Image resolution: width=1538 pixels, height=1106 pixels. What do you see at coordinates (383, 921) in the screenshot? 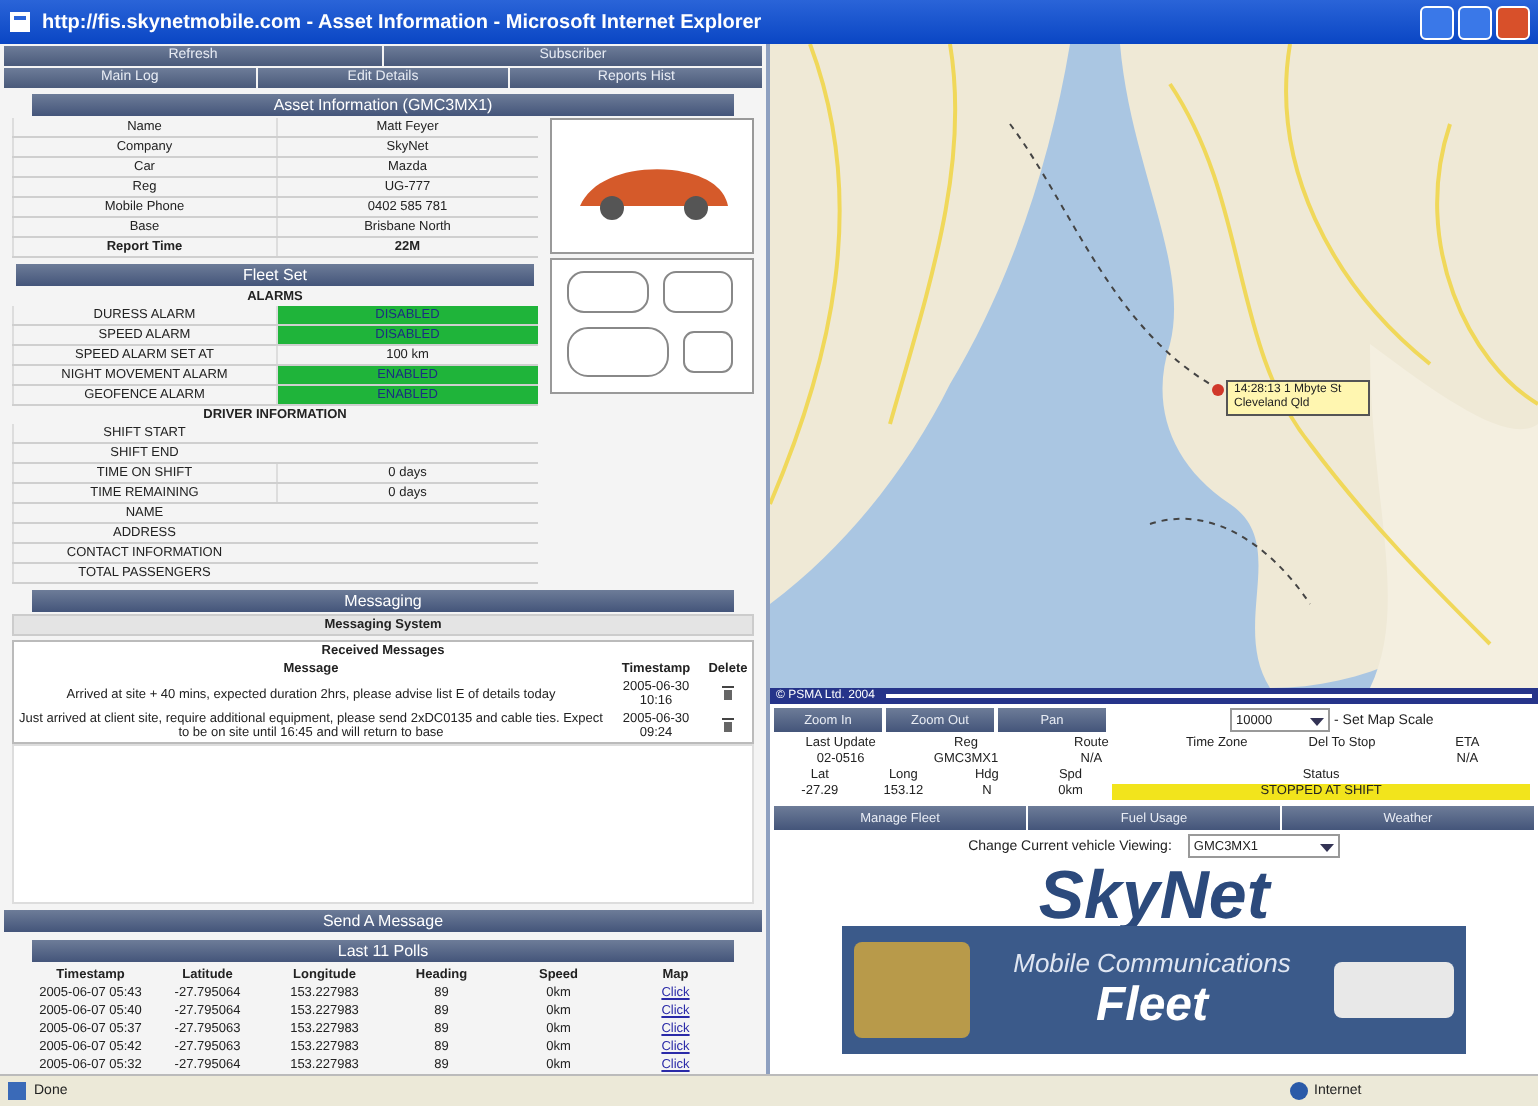
I see `send-message-button: Send A Message` at bounding box center [383, 921].